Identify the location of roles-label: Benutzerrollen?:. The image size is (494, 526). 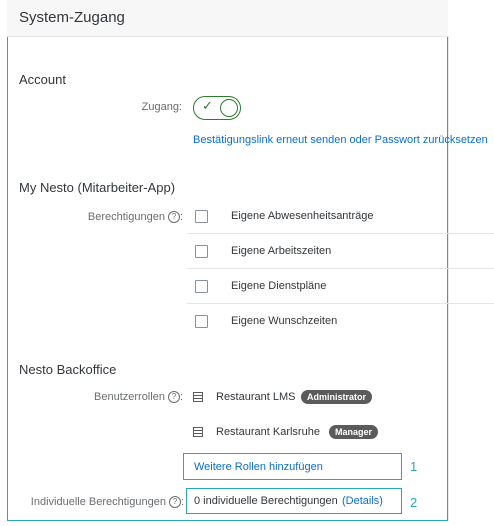
(131, 397).